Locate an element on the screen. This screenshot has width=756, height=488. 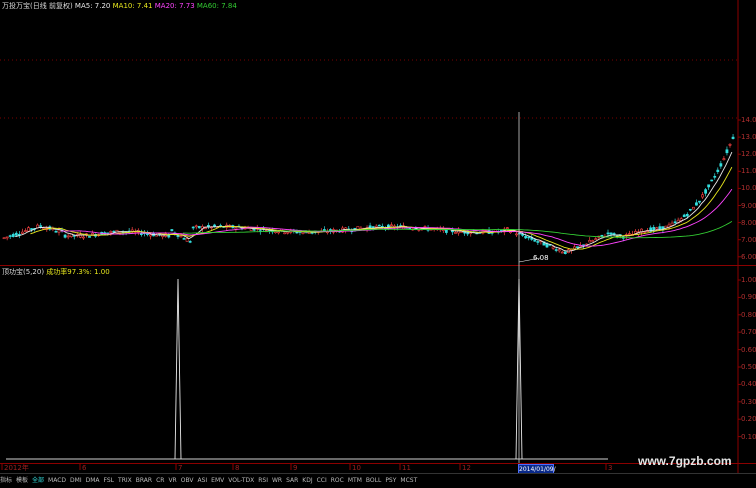
indicator-tab: MACD is located at coordinates (57, 480).